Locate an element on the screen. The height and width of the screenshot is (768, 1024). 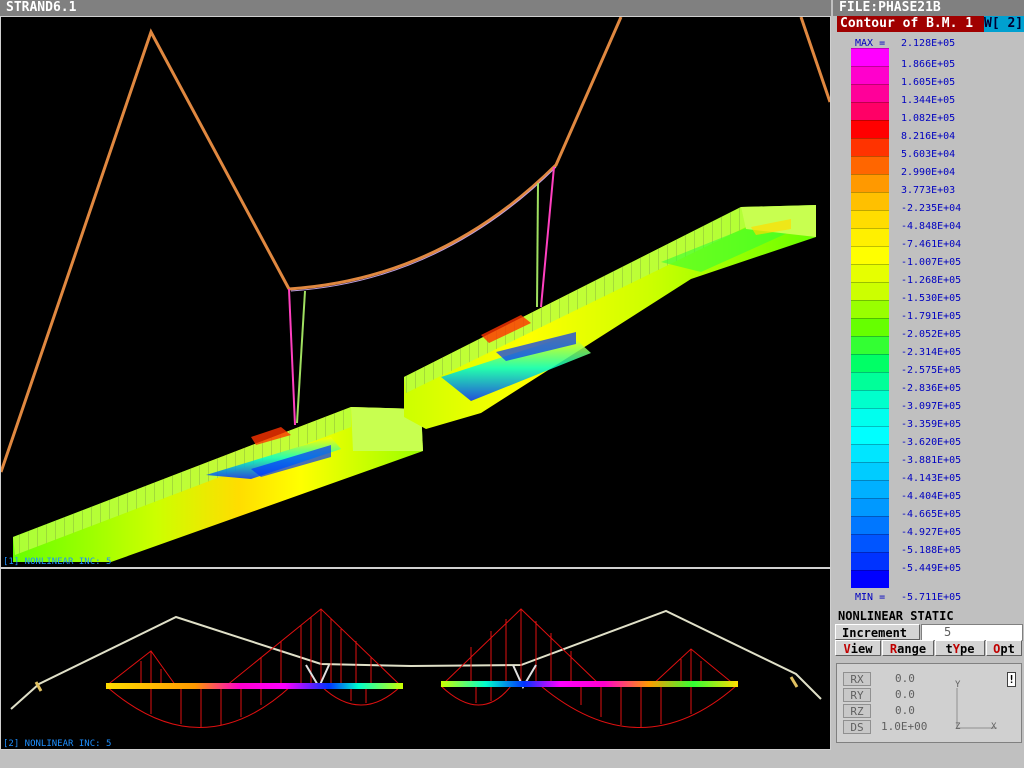
legend-level-value: -4.404E+05 is located at coordinates (931, 496).